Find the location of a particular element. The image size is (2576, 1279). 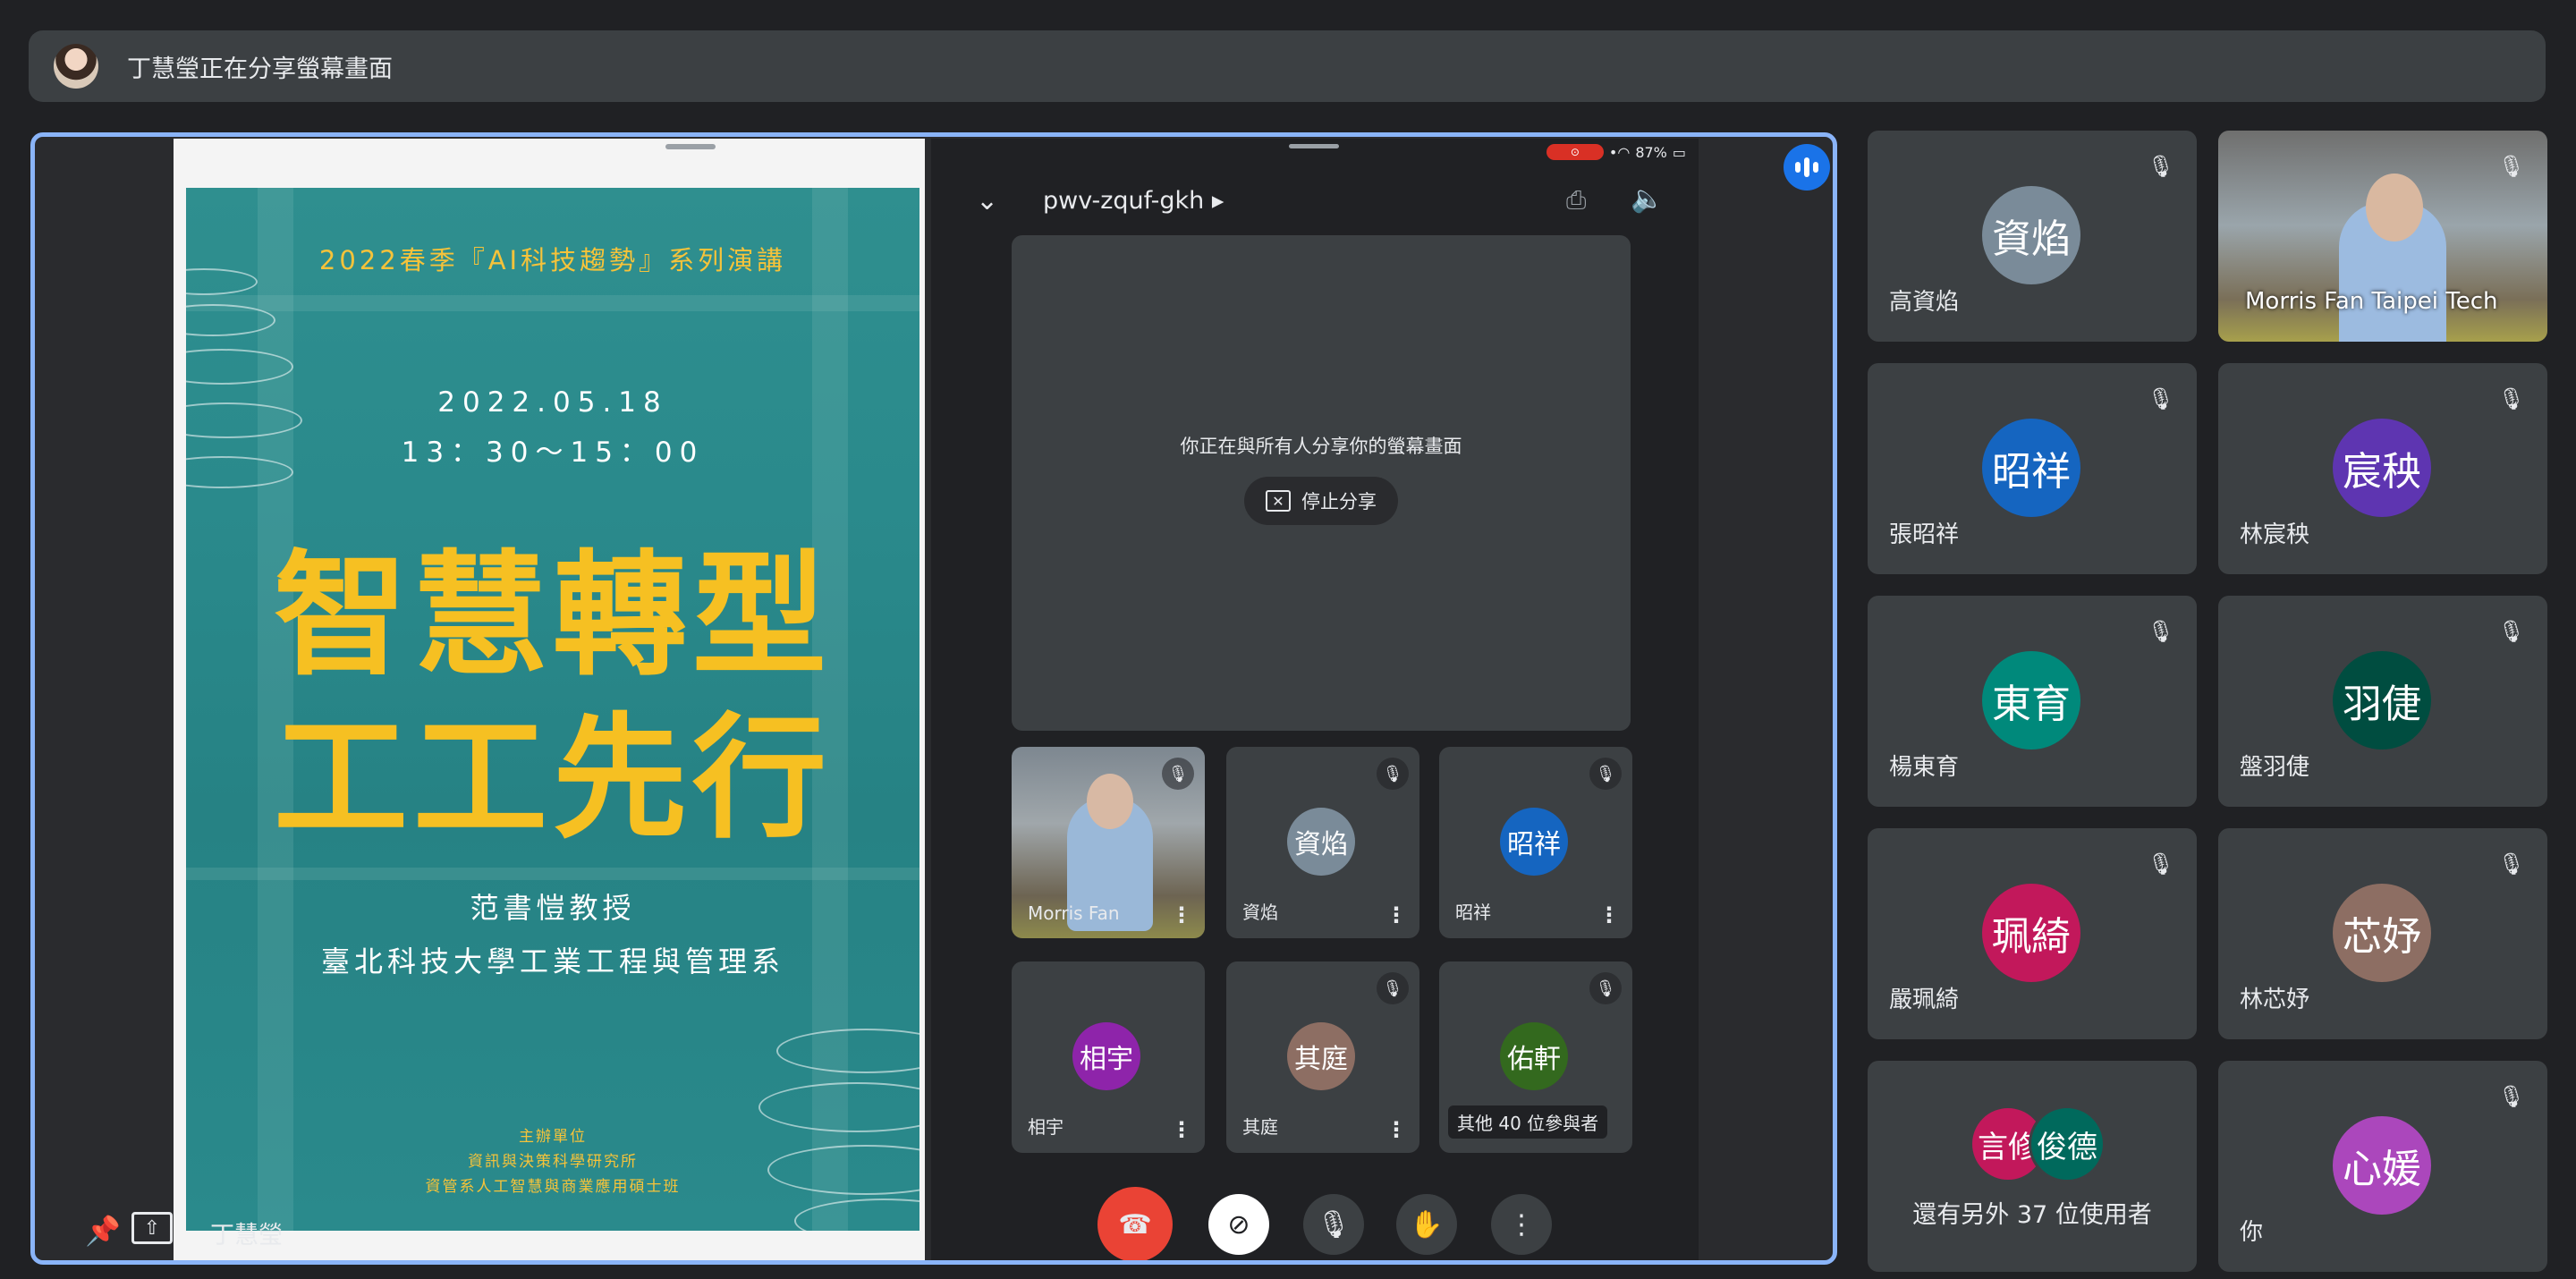

more-options-button: ⋮ is located at coordinates (1521, 1224).